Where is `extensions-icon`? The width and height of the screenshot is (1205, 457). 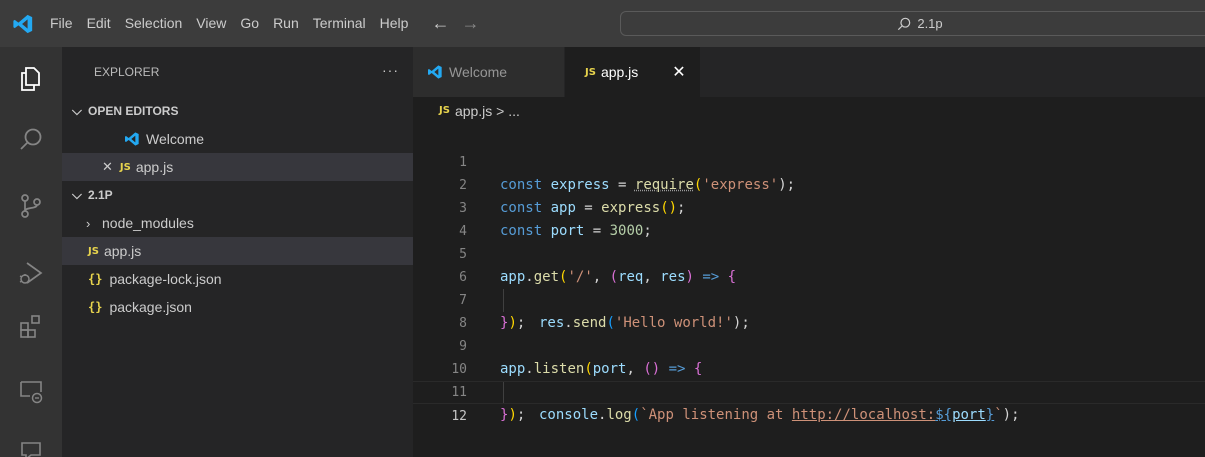
extensions-icon is located at coordinates (31, 326).